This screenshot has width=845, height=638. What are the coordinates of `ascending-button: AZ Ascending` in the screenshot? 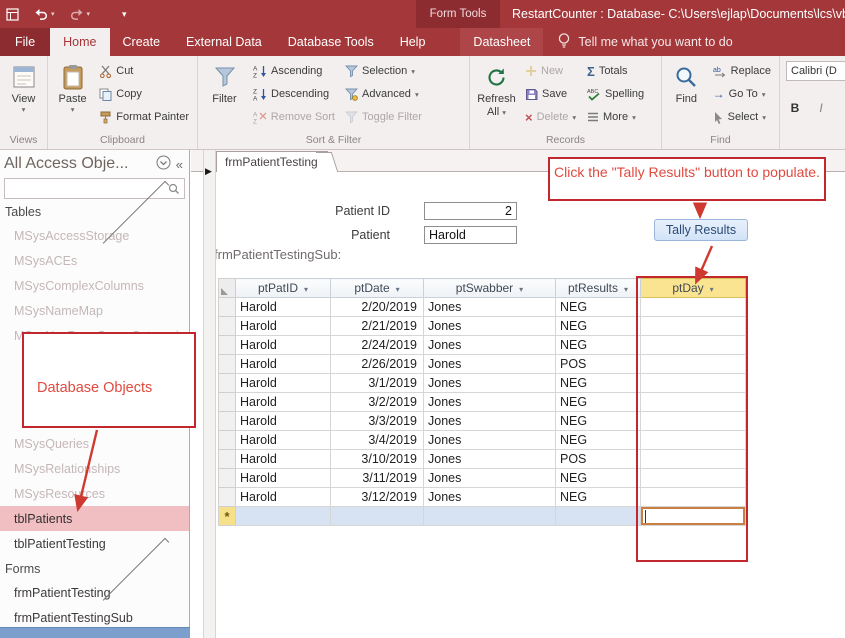 It's located at (294, 71).